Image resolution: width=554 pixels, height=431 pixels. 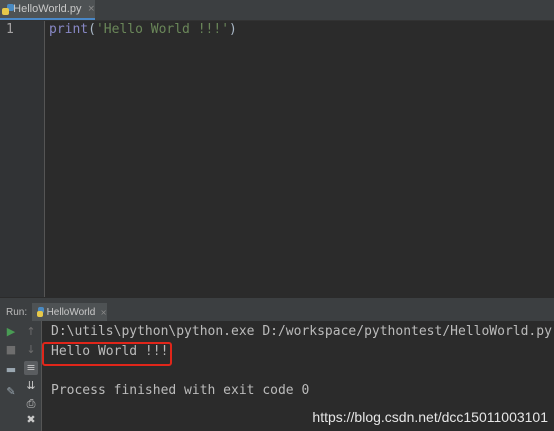 What do you see at coordinates (31, 420) in the screenshot?
I see `trash-icon: ✖` at bounding box center [31, 420].